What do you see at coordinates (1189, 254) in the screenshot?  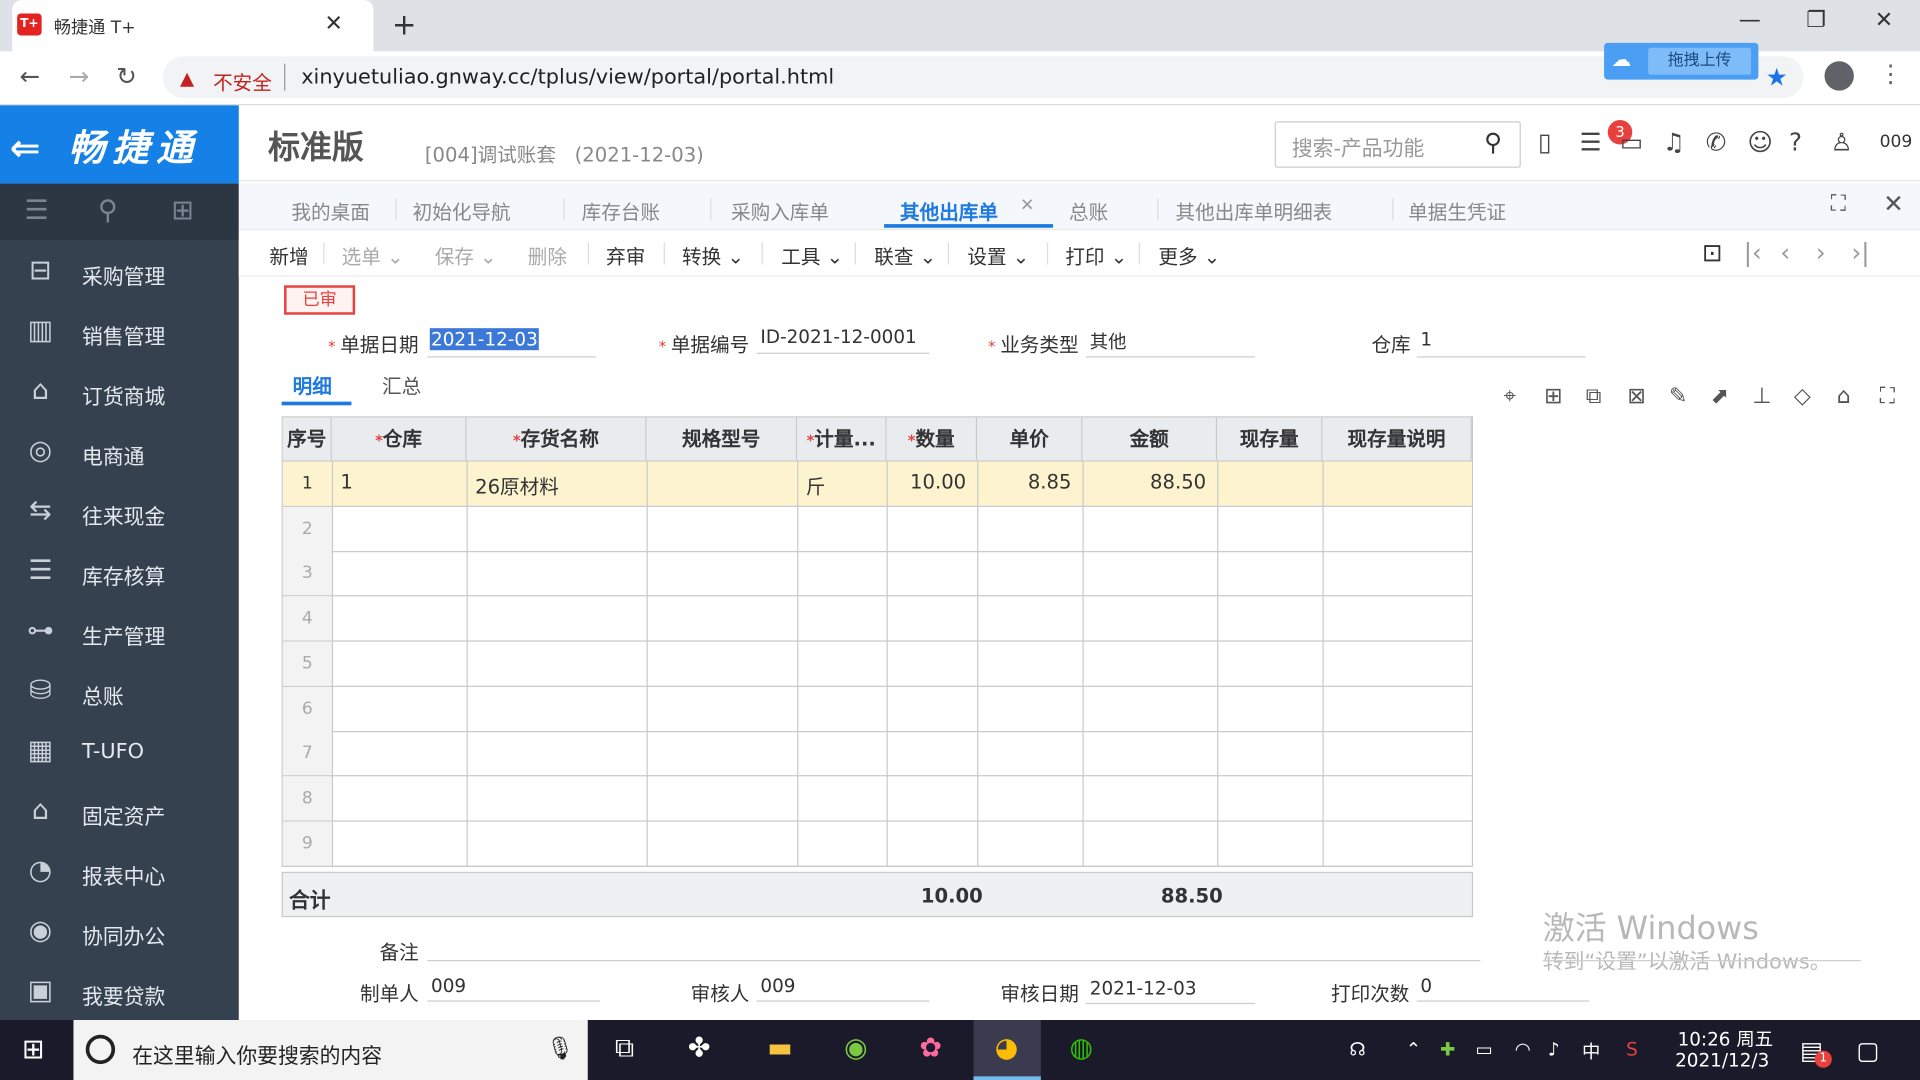 I see `more-button: 更多 ⌄` at bounding box center [1189, 254].